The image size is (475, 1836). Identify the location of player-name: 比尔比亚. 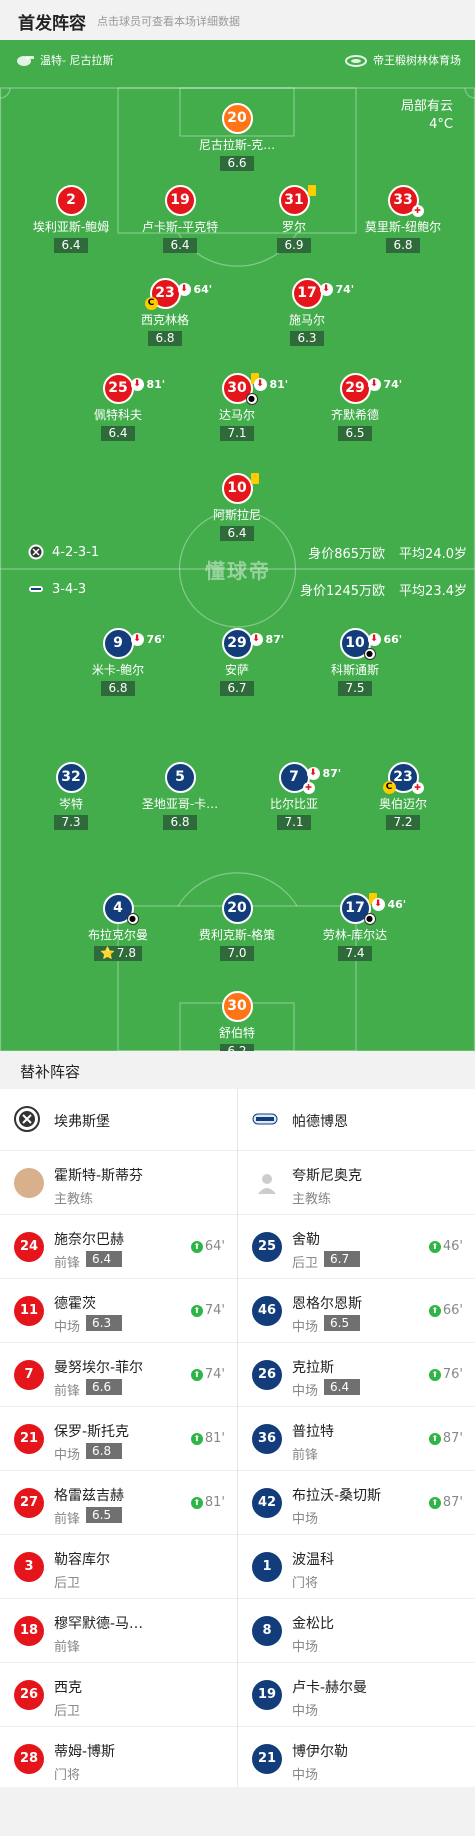
(293, 804).